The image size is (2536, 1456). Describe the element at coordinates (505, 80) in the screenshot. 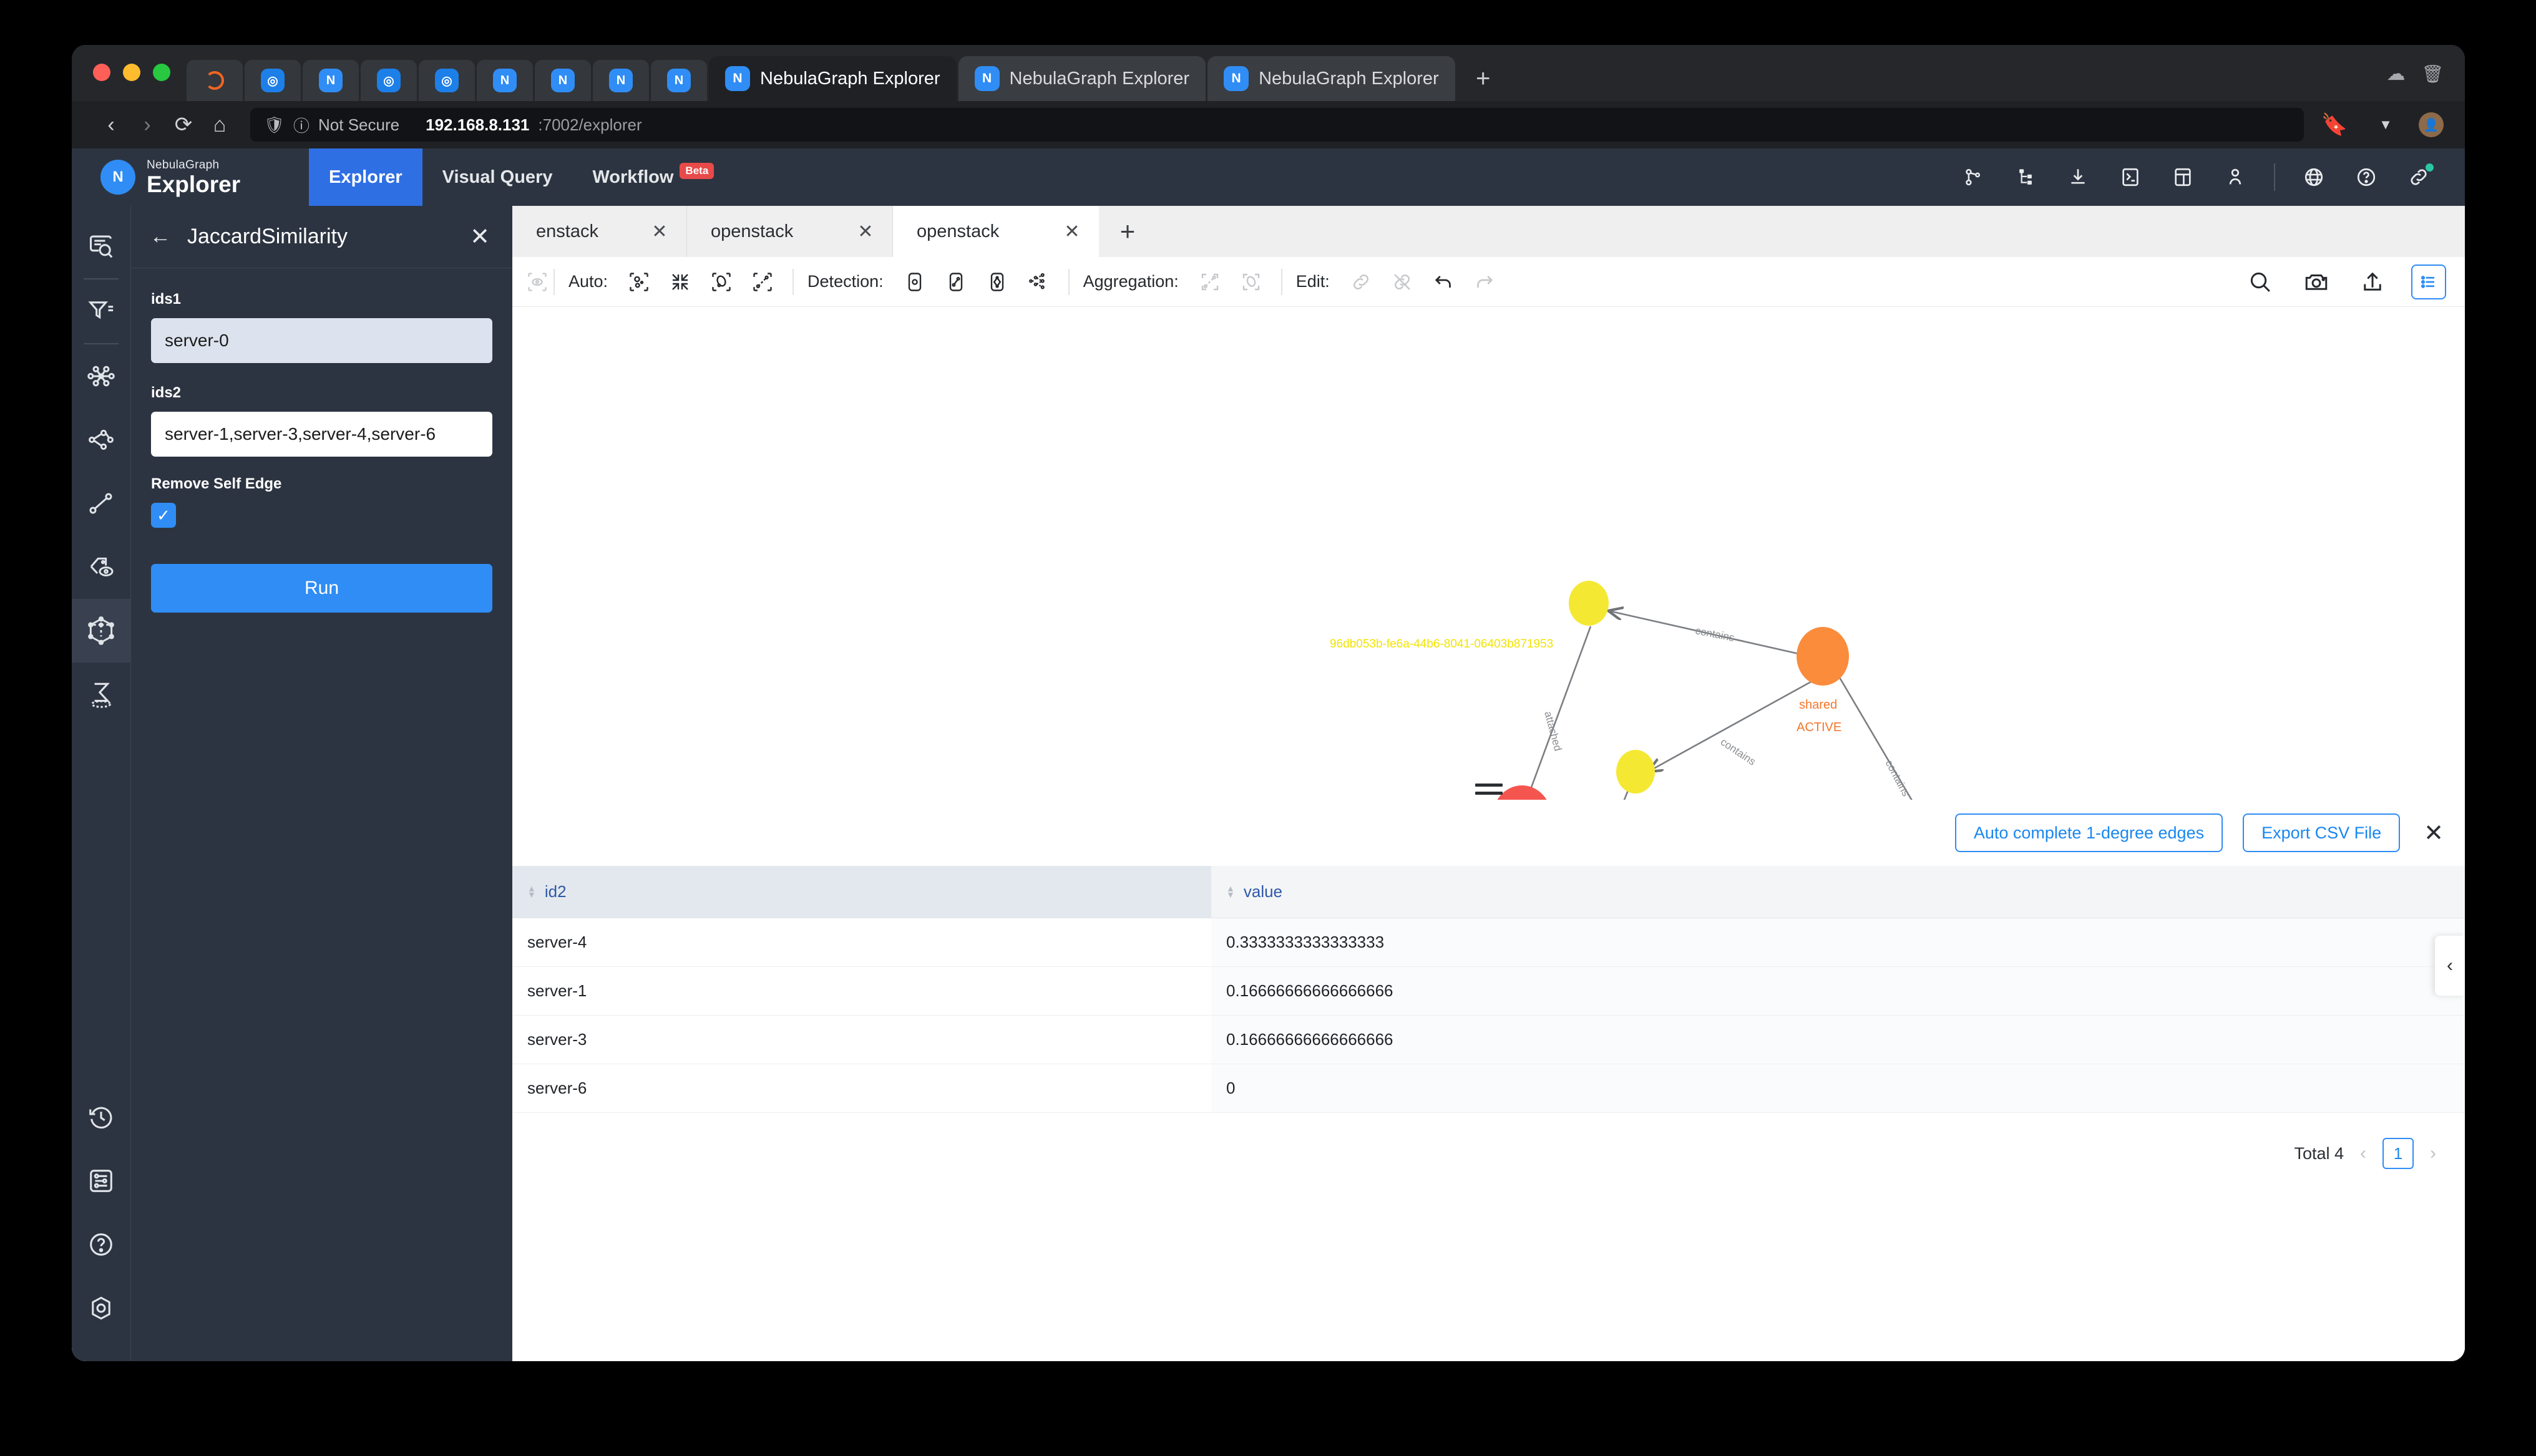

I see `pinned-tab-5: N` at that location.